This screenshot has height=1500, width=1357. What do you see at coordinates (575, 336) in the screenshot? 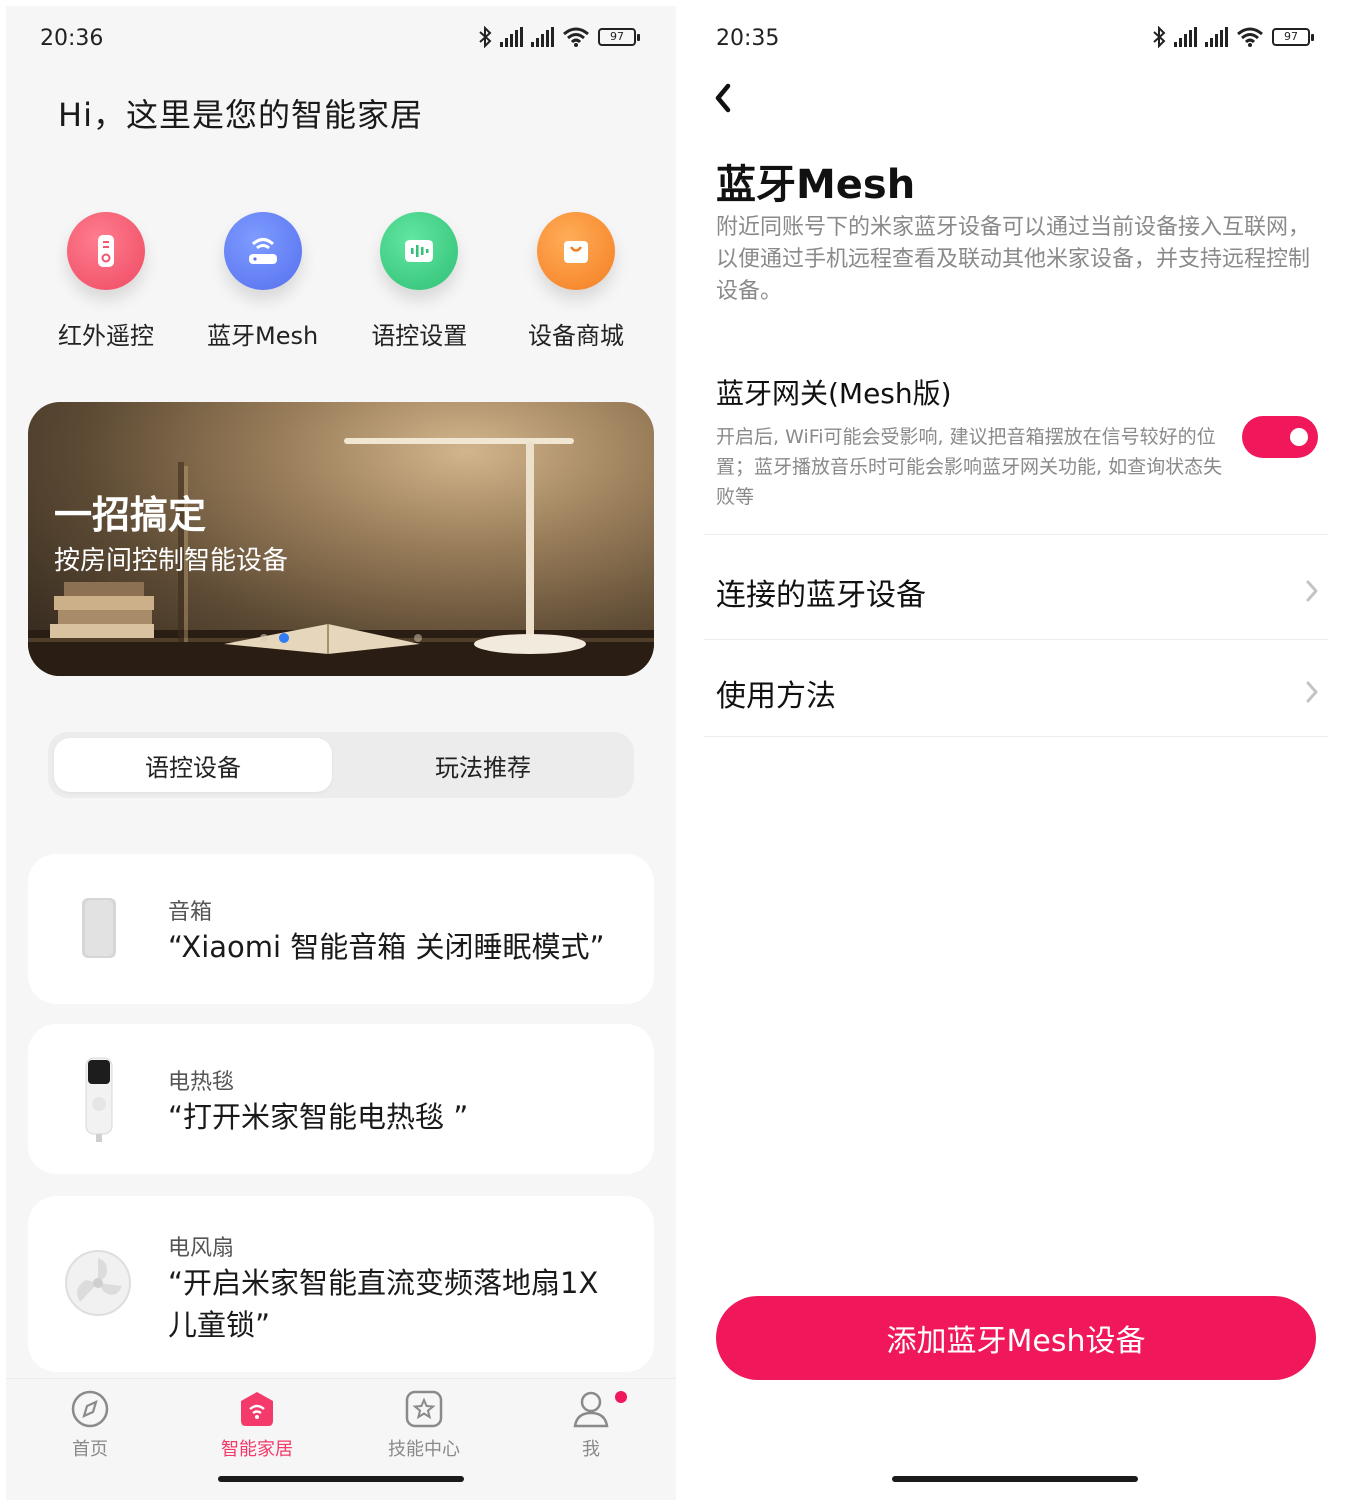
I see `quick-action-label: 设备商城` at bounding box center [575, 336].